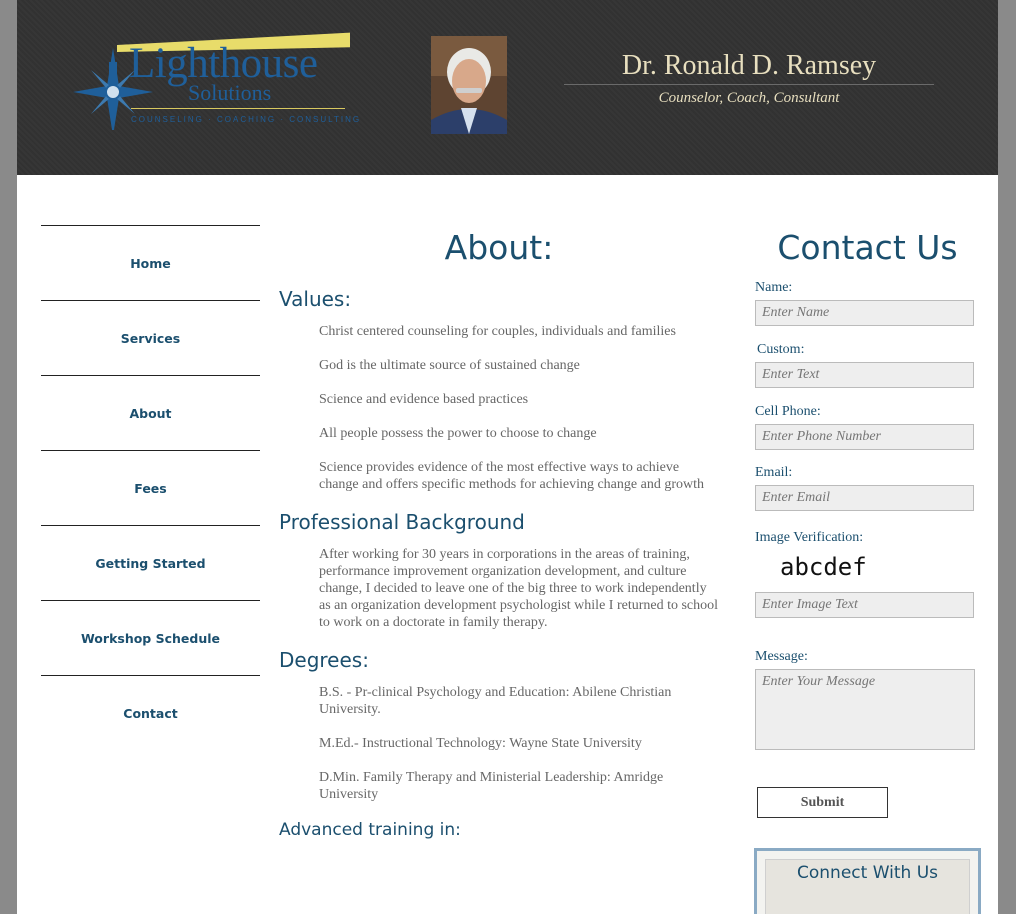  I want to click on name-input, so click(864, 313).